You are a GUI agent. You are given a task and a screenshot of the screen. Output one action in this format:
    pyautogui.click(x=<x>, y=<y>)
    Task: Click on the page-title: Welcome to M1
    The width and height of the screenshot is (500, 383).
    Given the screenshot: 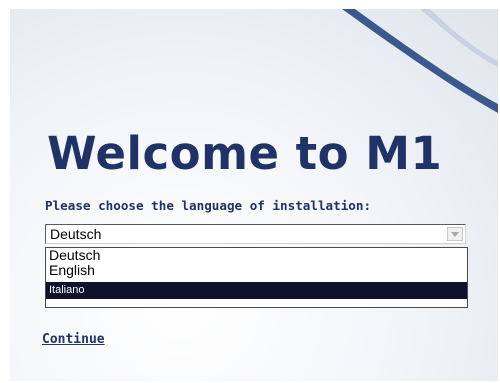 What is the action you would take?
    pyautogui.click(x=245, y=153)
    